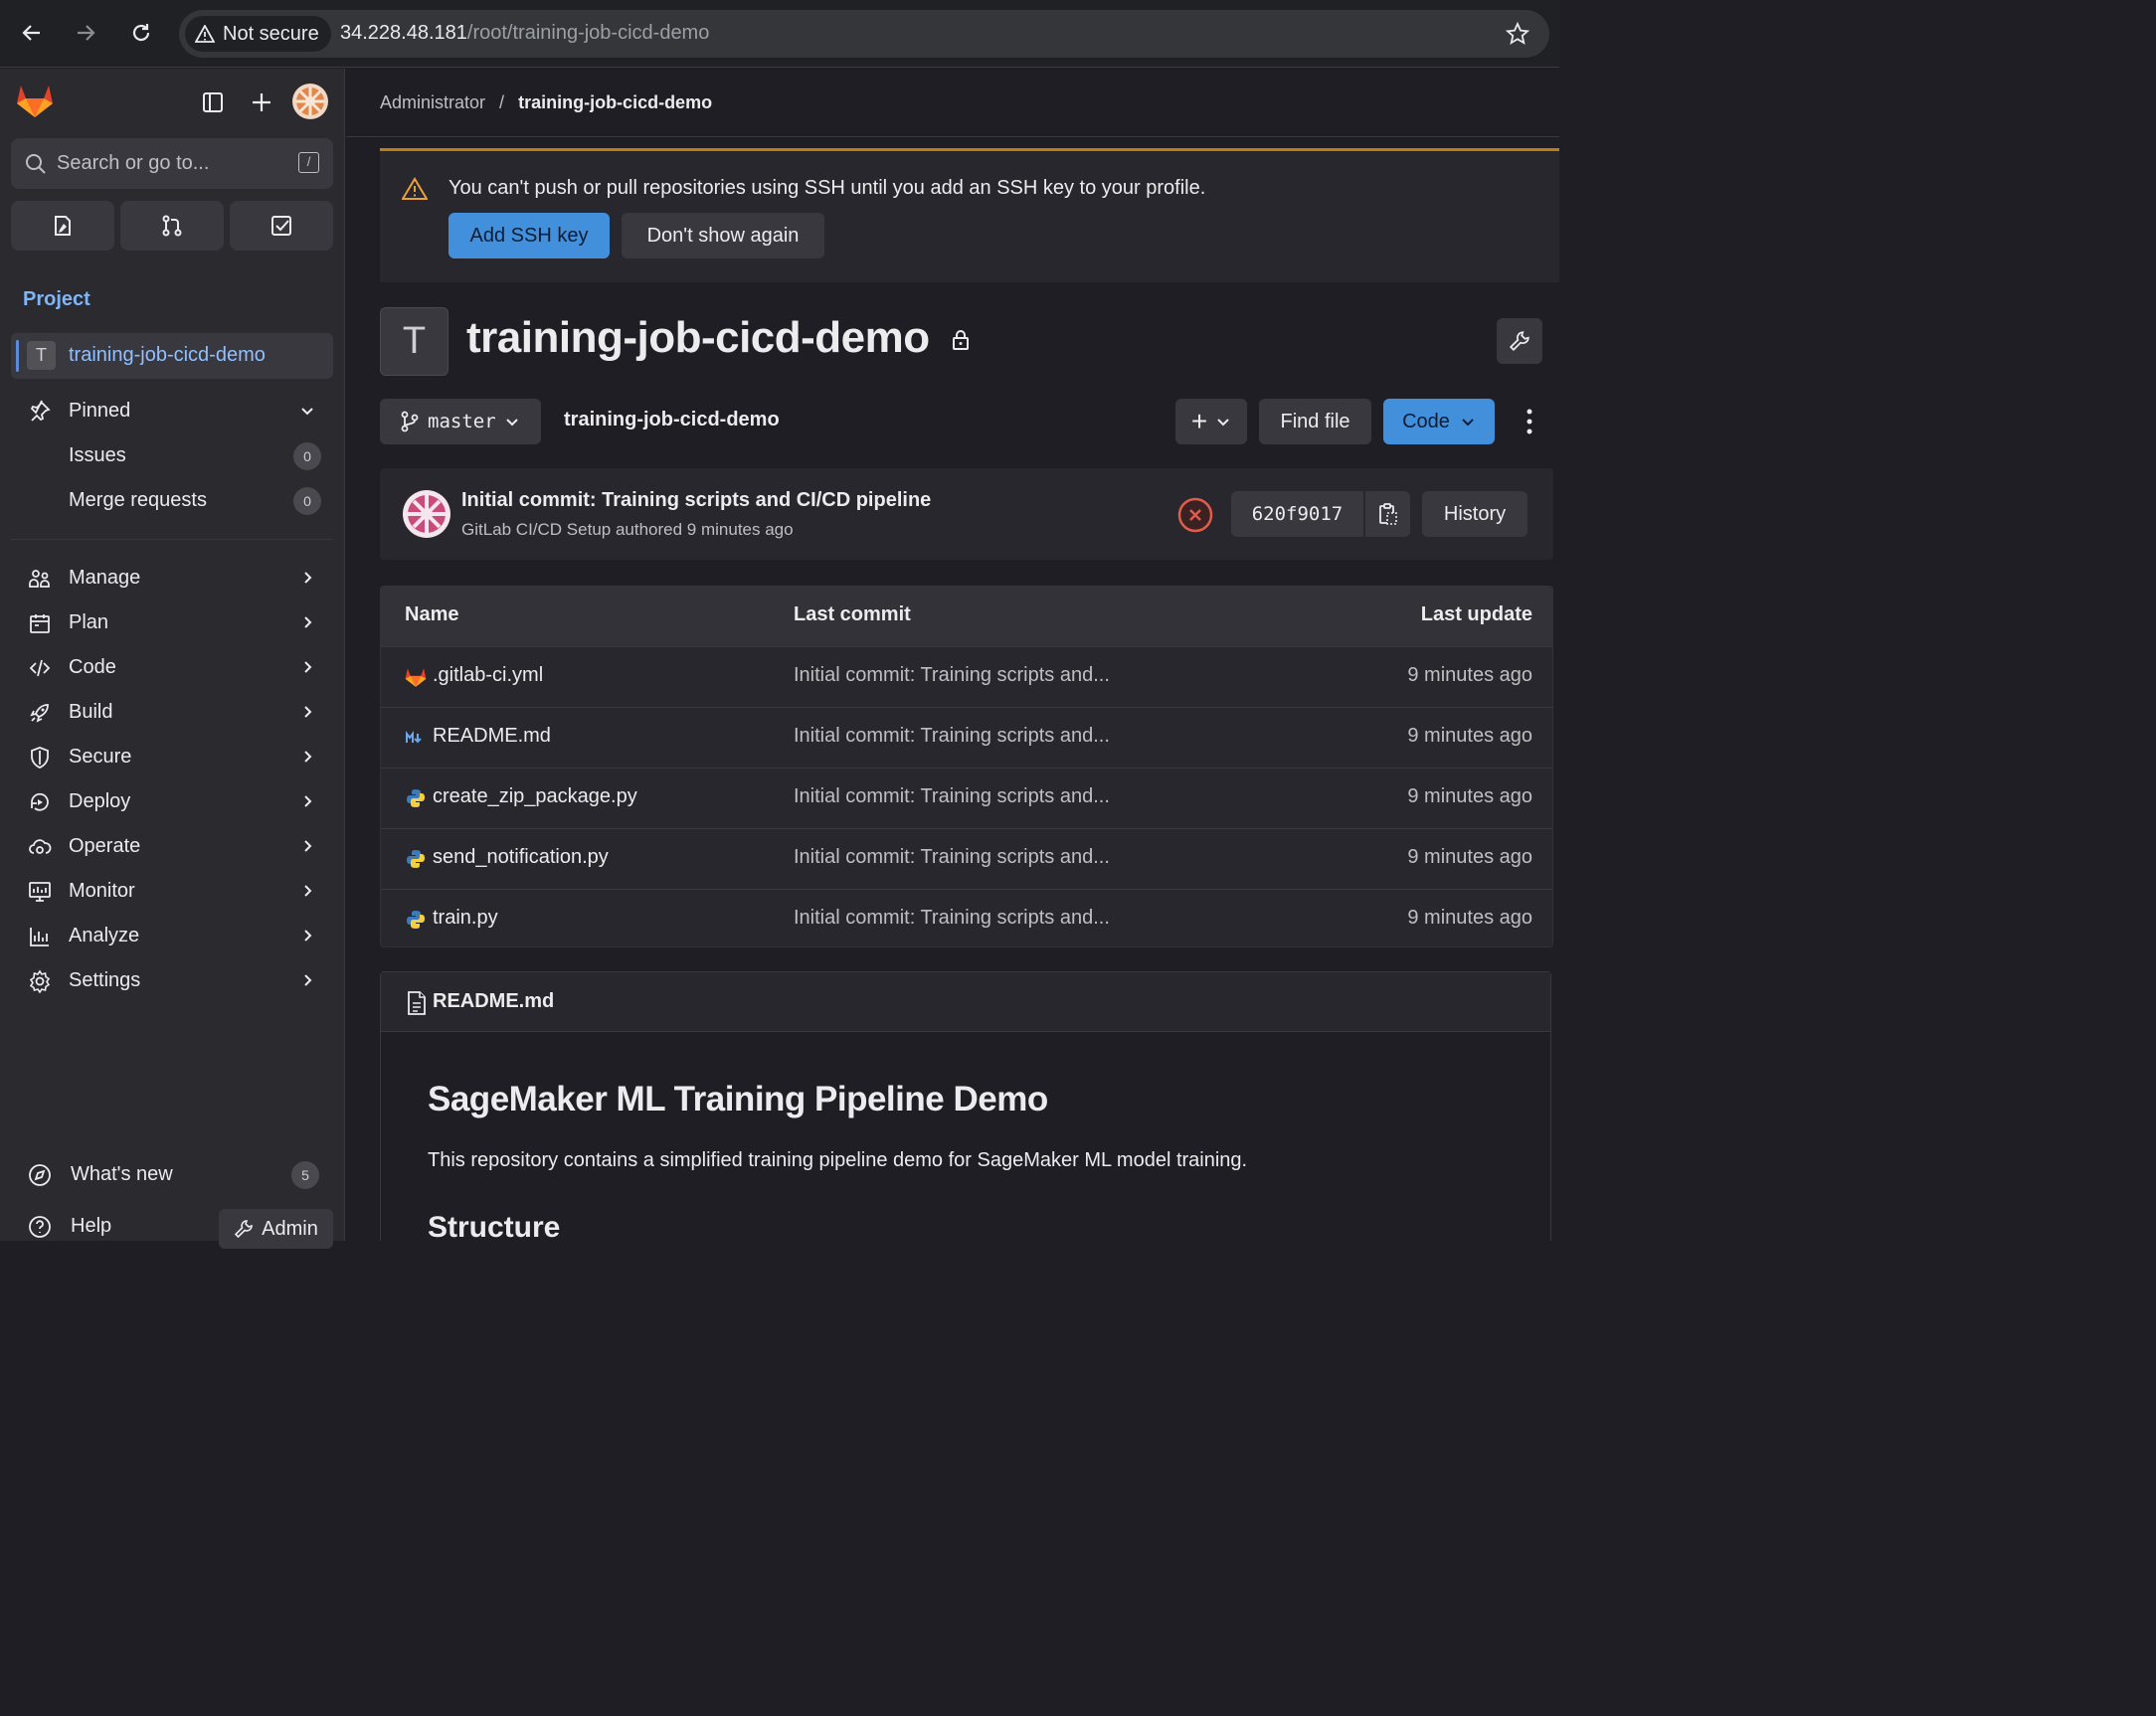 Image resolution: width=2156 pixels, height=1716 pixels. What do you see at coordinates (172, 713) in the screenshot?
I see `sidebar-item-build: Build` at bounding box center [172, 713].